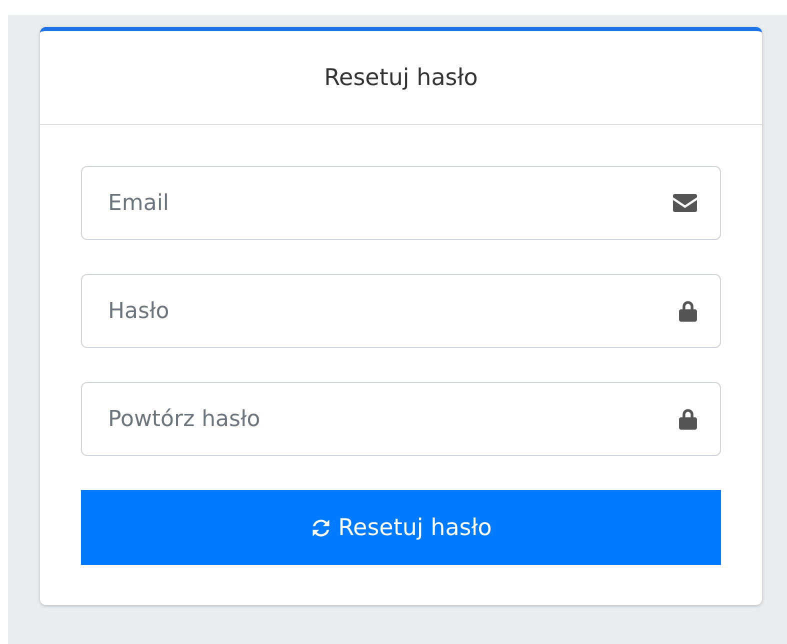  What do you see at coordinates (401, 419) in the screenshot?
I see `input-field: Powtórz hasło` at bounding box center [401, 419].